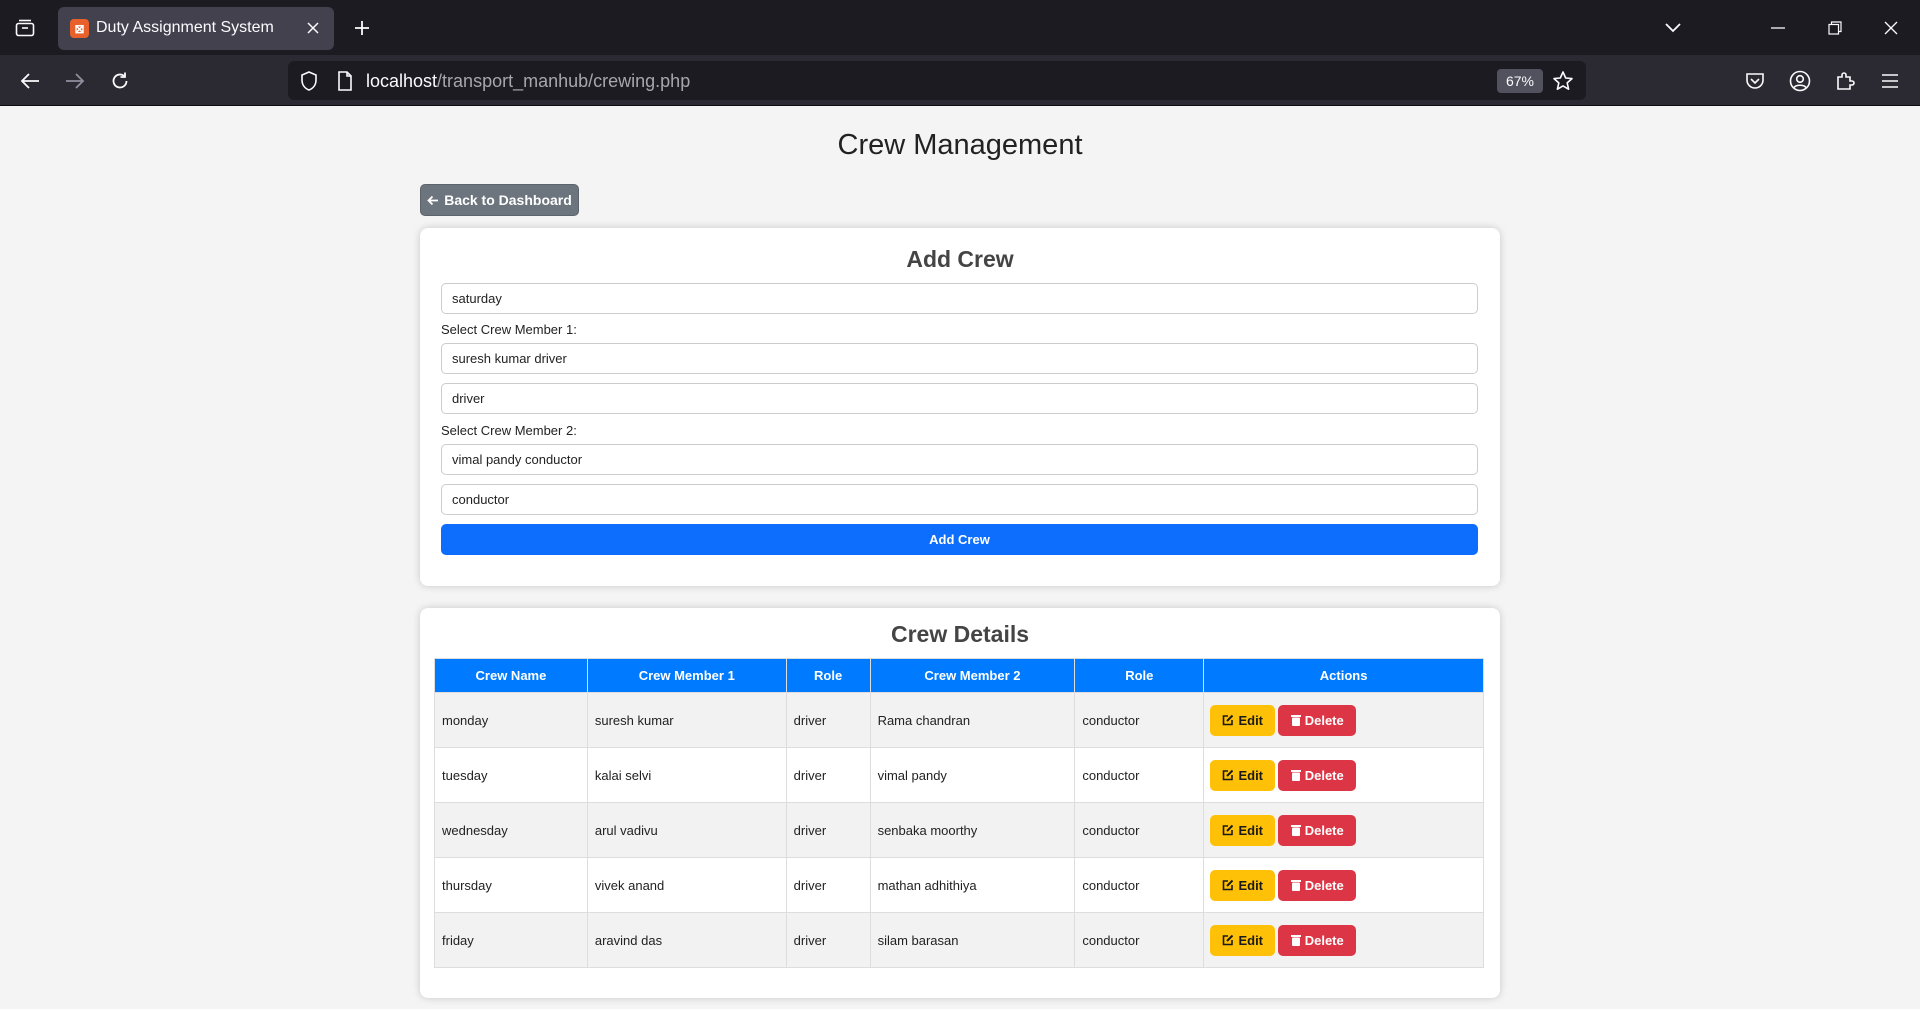 The width and height of the screenshot is (1920, 1009). I want to click on account-icon, so click(1800, 81).